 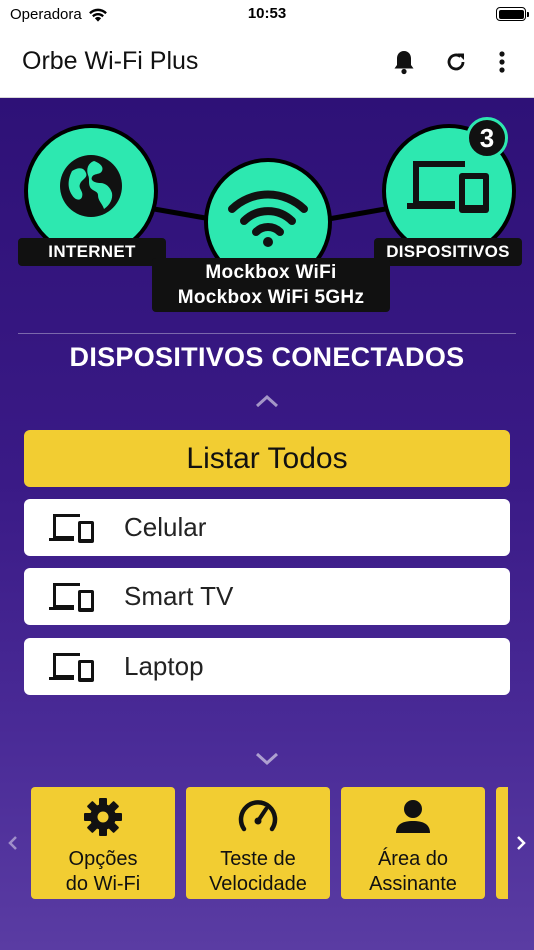 I want to click on next-tile-partial, so click(x=502, y=843).